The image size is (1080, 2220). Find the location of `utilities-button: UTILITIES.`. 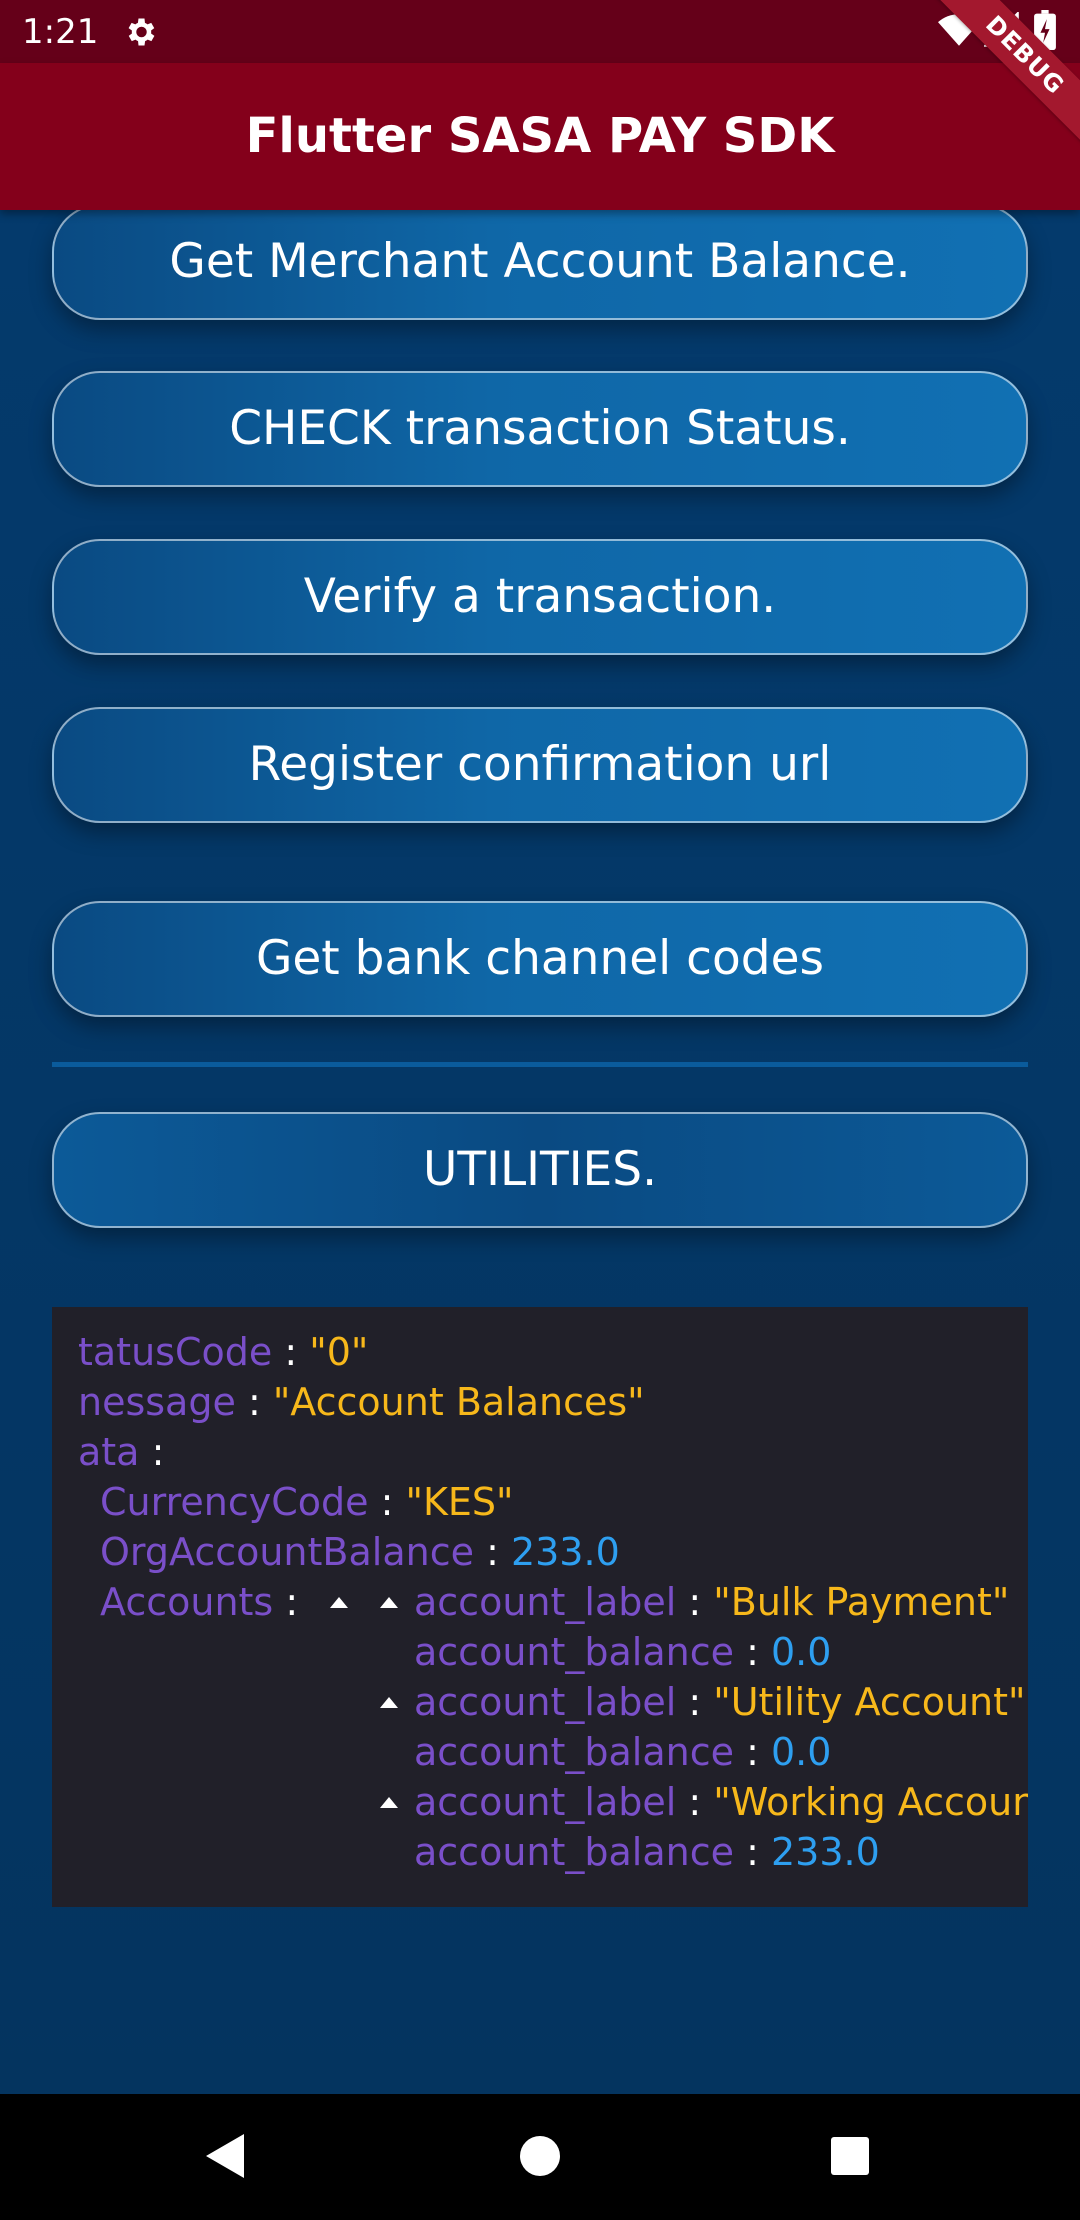

utilities-button: UTILITIES. is located at coordinates (540, 1170).